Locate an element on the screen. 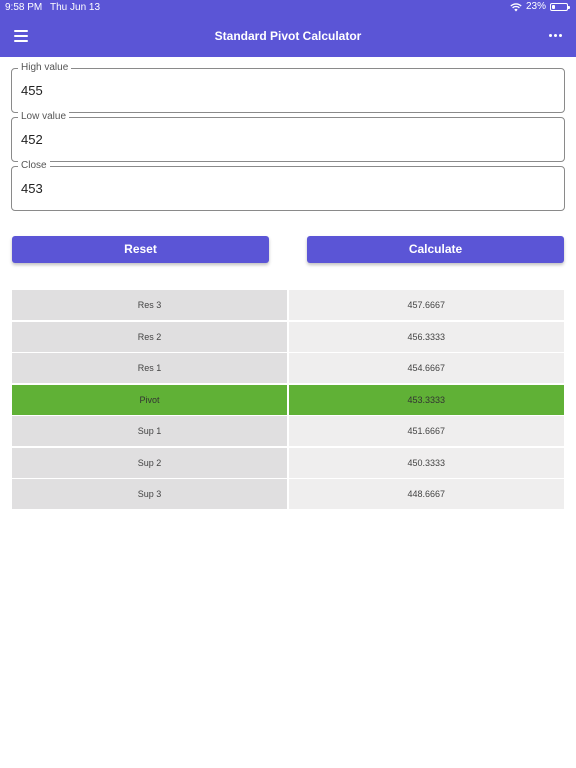 The height and width of the screenshot is (768, 576). calculate-button: Calculate is located at coordinates (435, 249).